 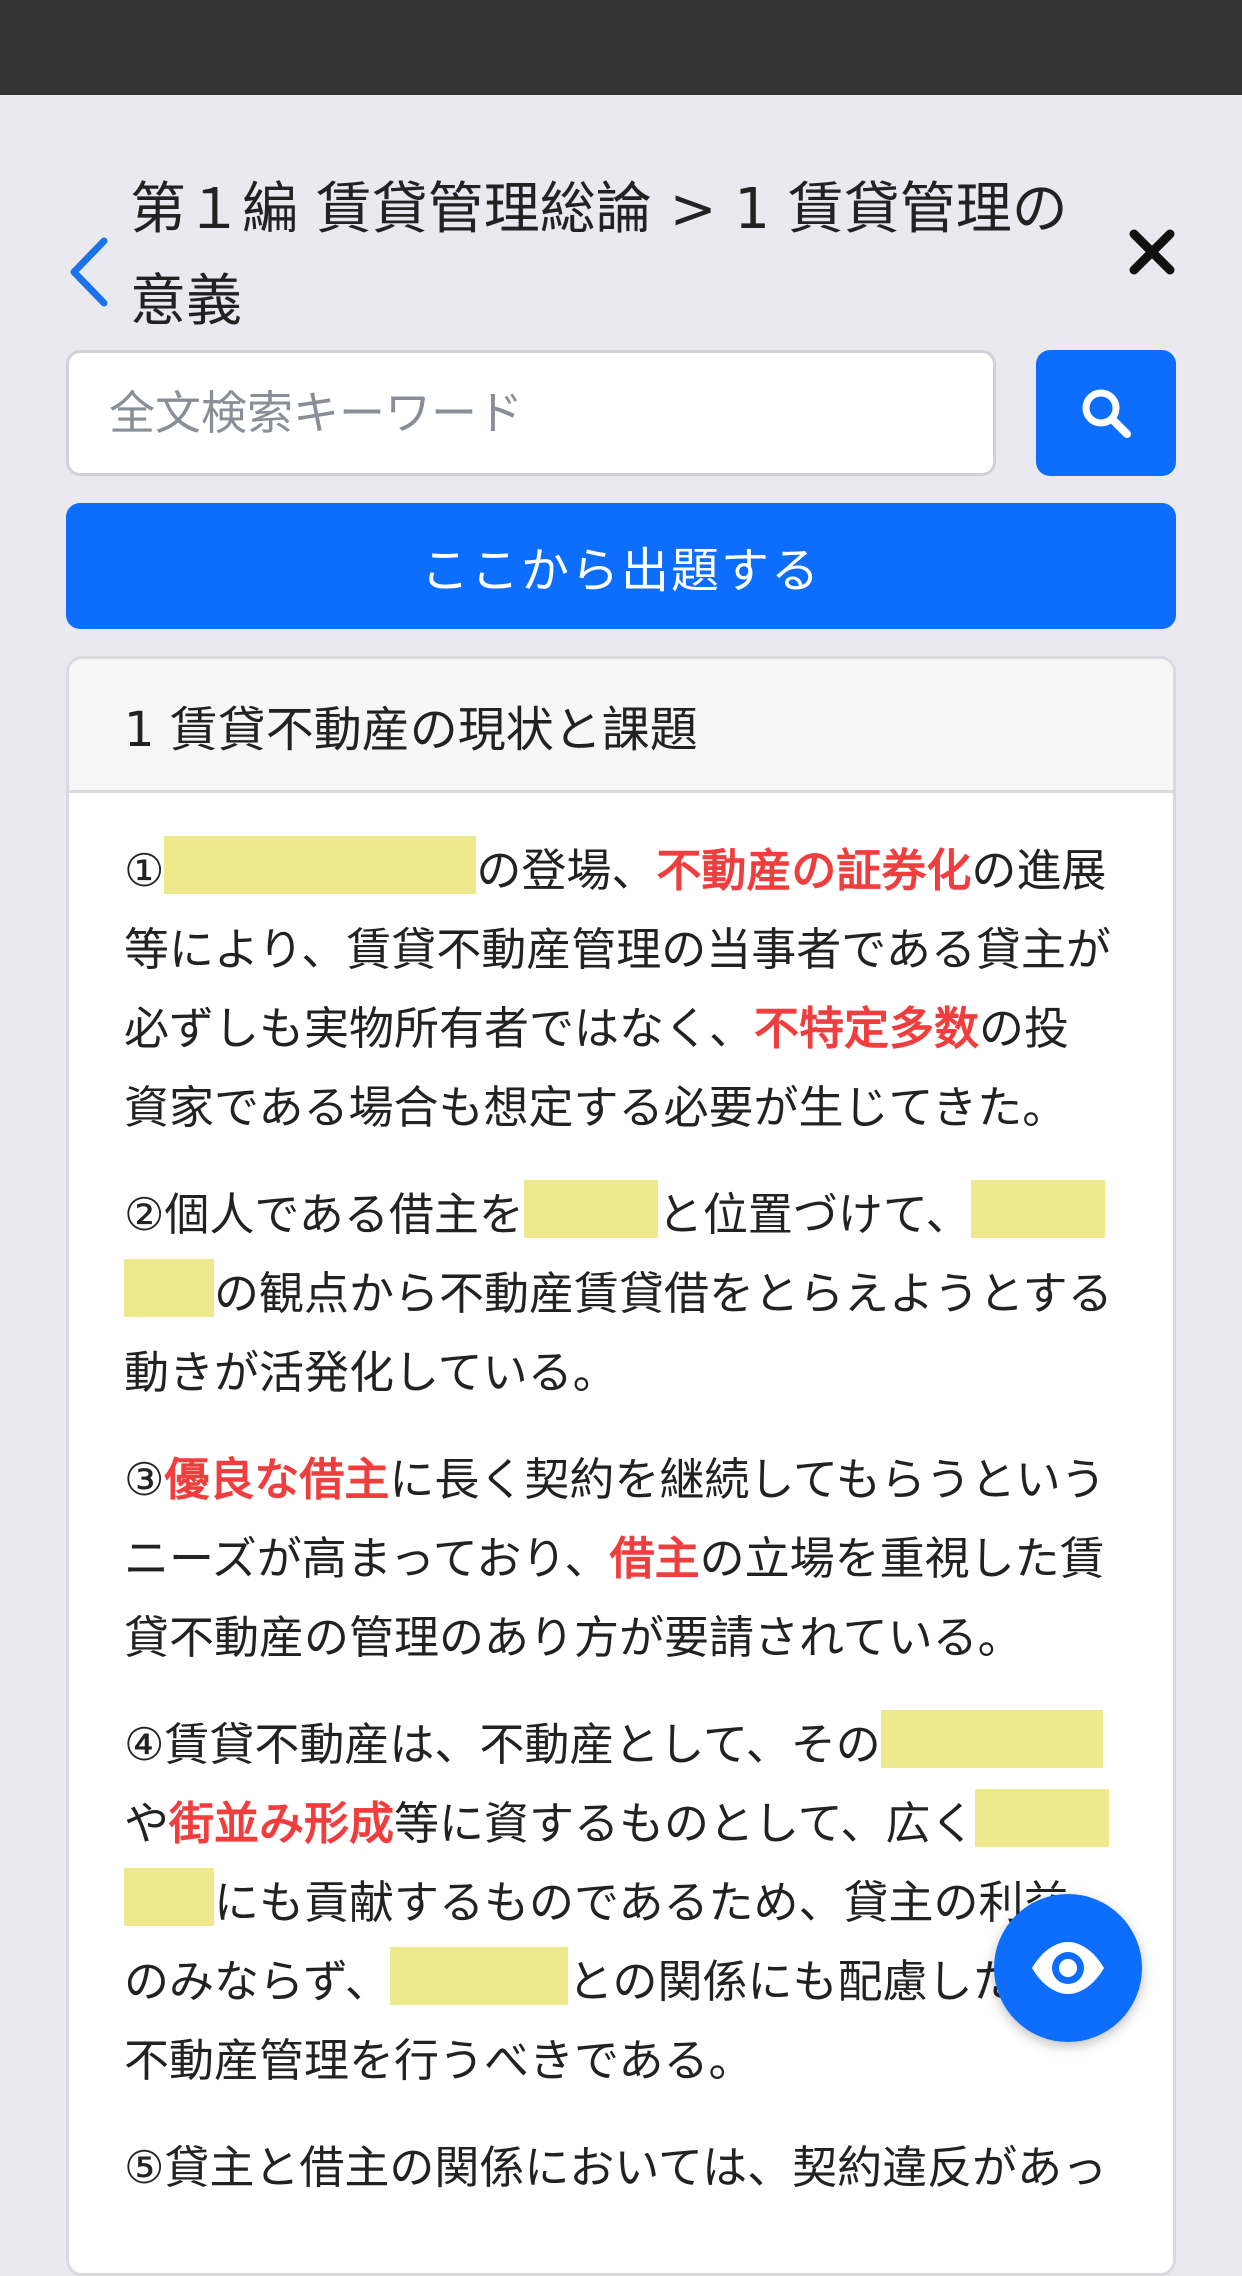 I want to click on keyword-highlight: 不動産の証券化, so click(x=814, y=870).